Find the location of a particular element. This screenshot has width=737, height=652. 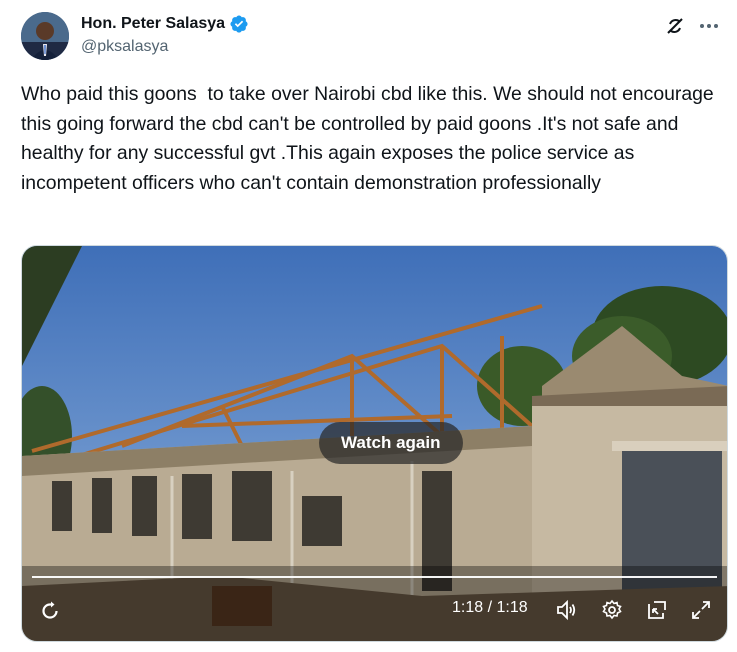

fullscreen-icon is located at coordinates (701, 610).